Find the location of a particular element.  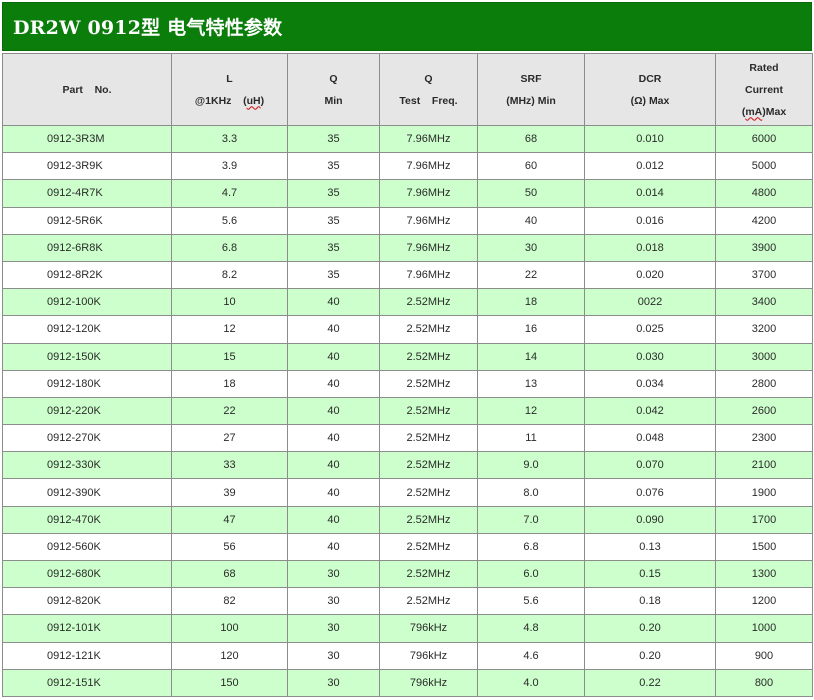

cell-rated-current: 900 is located at coordinates (764, 655).